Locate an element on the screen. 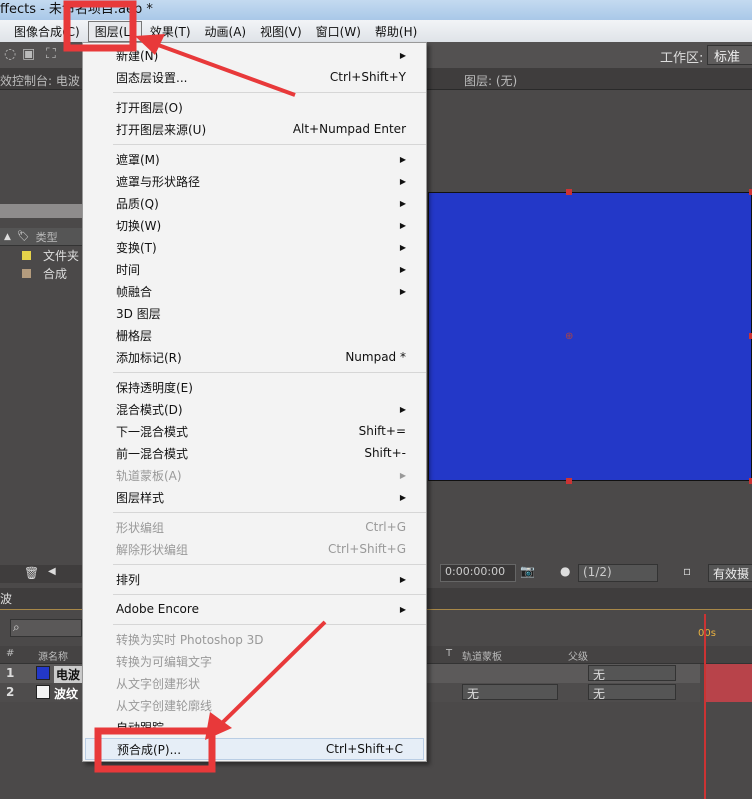 This screenshot has height=799, width=752. menu-item-label: 打开图层来源(U) is located at coordinates (161, 129).